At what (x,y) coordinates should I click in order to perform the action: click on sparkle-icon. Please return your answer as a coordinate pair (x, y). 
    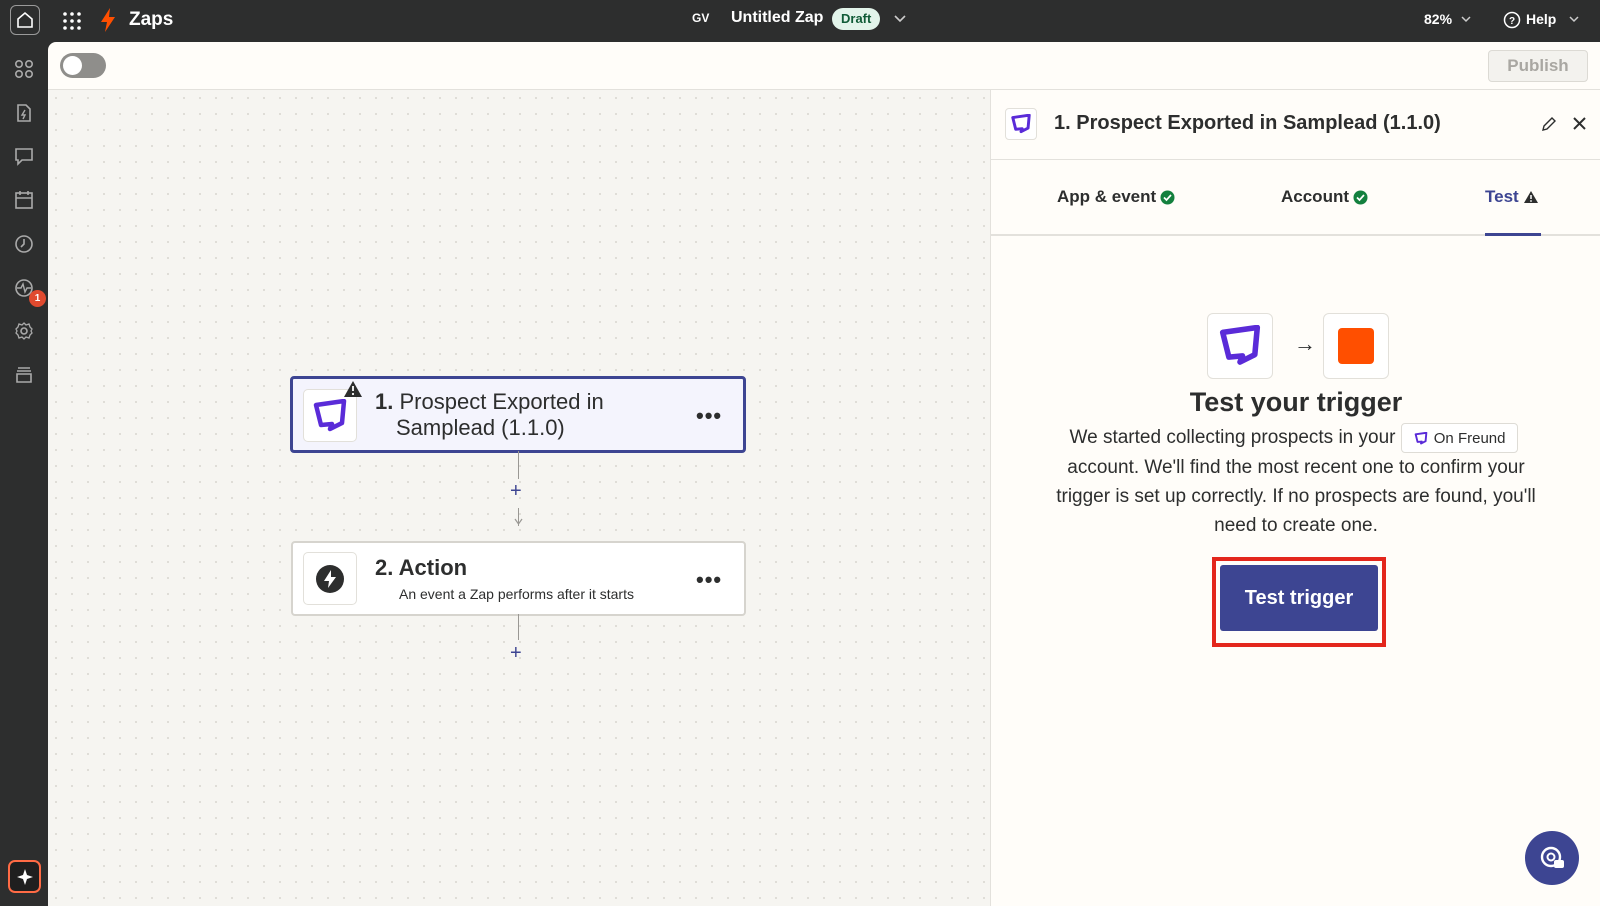
    Looking at the image, I should click on (24, 876).